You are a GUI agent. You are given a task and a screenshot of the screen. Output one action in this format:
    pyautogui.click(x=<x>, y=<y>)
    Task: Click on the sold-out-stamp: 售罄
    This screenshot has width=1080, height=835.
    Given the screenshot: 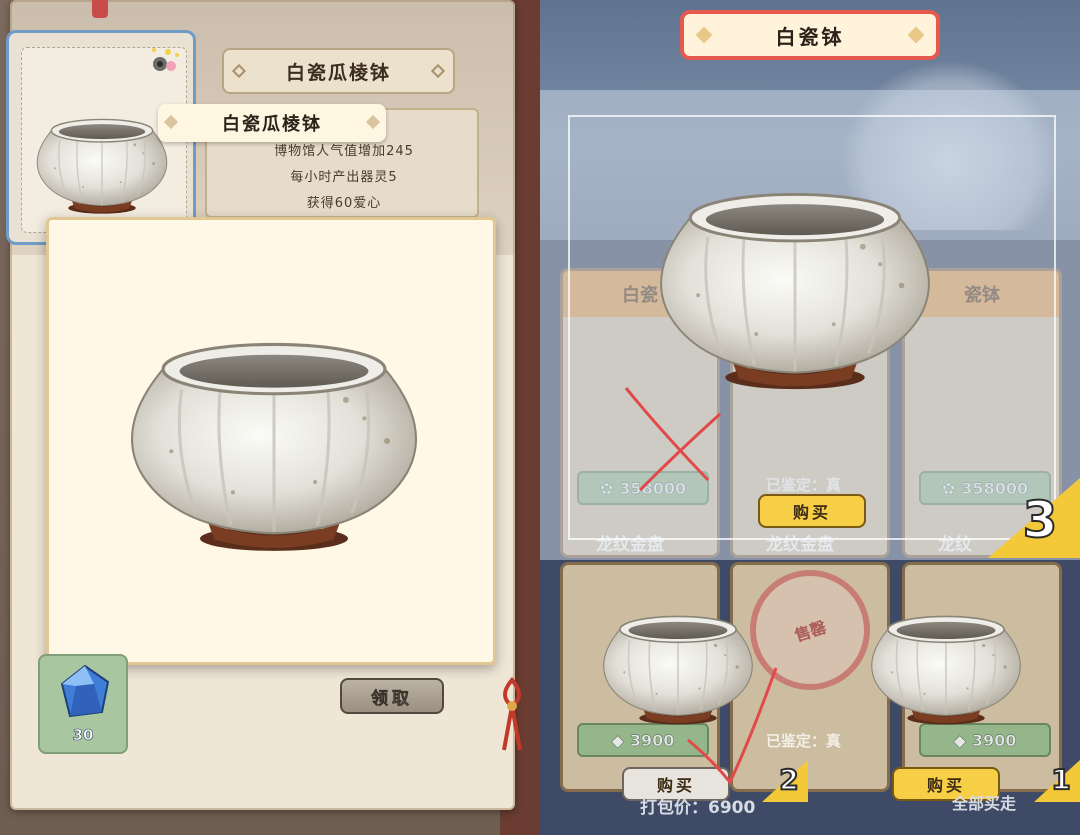 What is the action you would take?
    pyautogui.click(x=810, y=630)
    